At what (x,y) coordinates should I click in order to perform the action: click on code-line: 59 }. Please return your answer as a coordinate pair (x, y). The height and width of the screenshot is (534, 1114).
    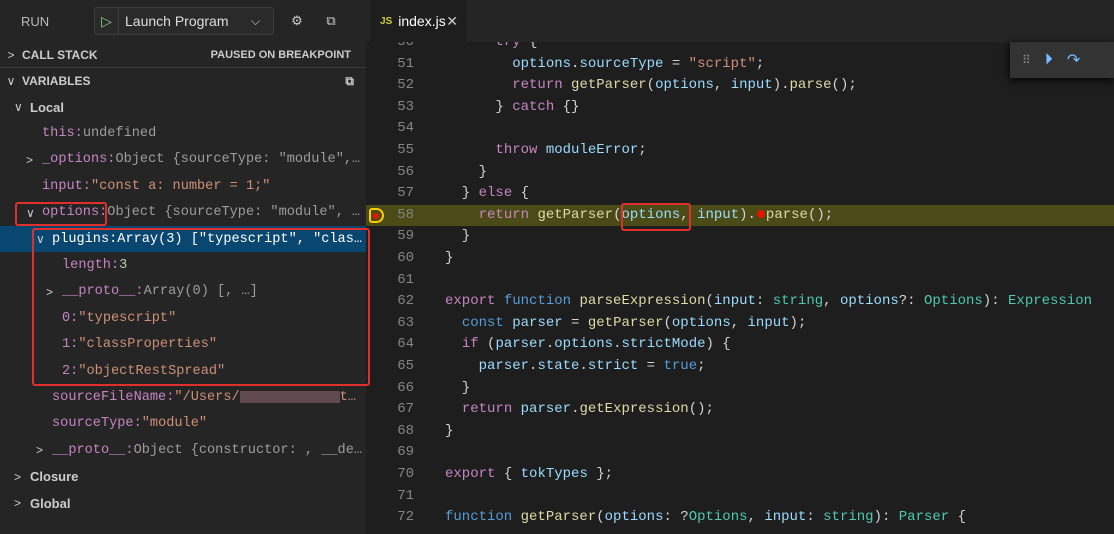
    Looking at the image, I should click on (740, 237).